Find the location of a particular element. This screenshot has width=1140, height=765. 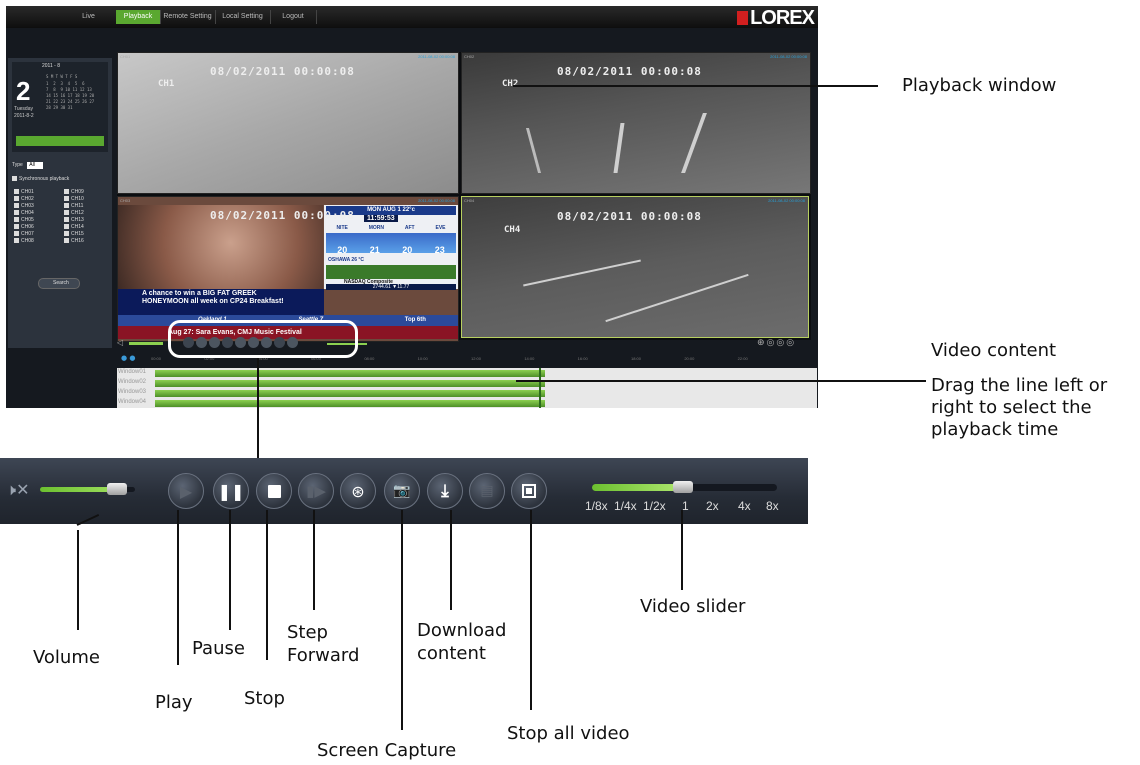

channel-list-right: CH09 CH10 CH11 CH12 CH13 CH14 CH15 CH16 is located at coordinates (84, 217).